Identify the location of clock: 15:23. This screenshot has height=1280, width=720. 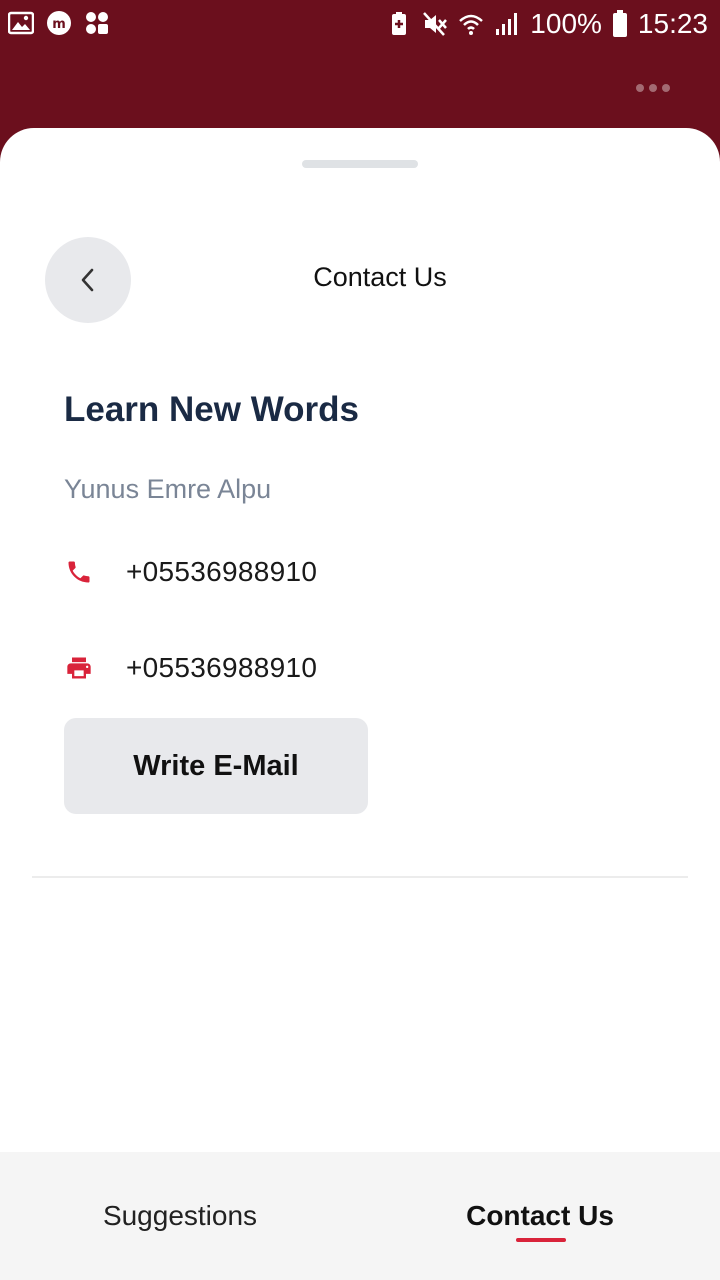
(672, 23).